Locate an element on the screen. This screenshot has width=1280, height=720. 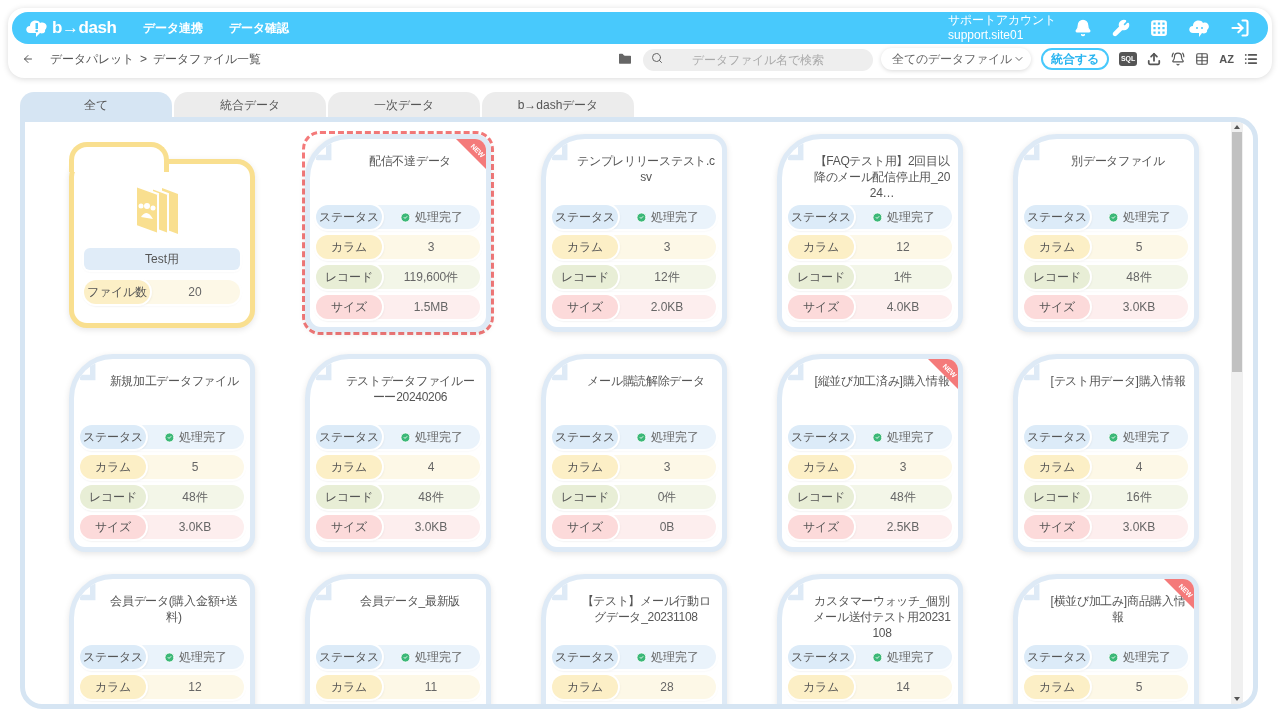
tab: 全て is located at coordinates (96, 104).